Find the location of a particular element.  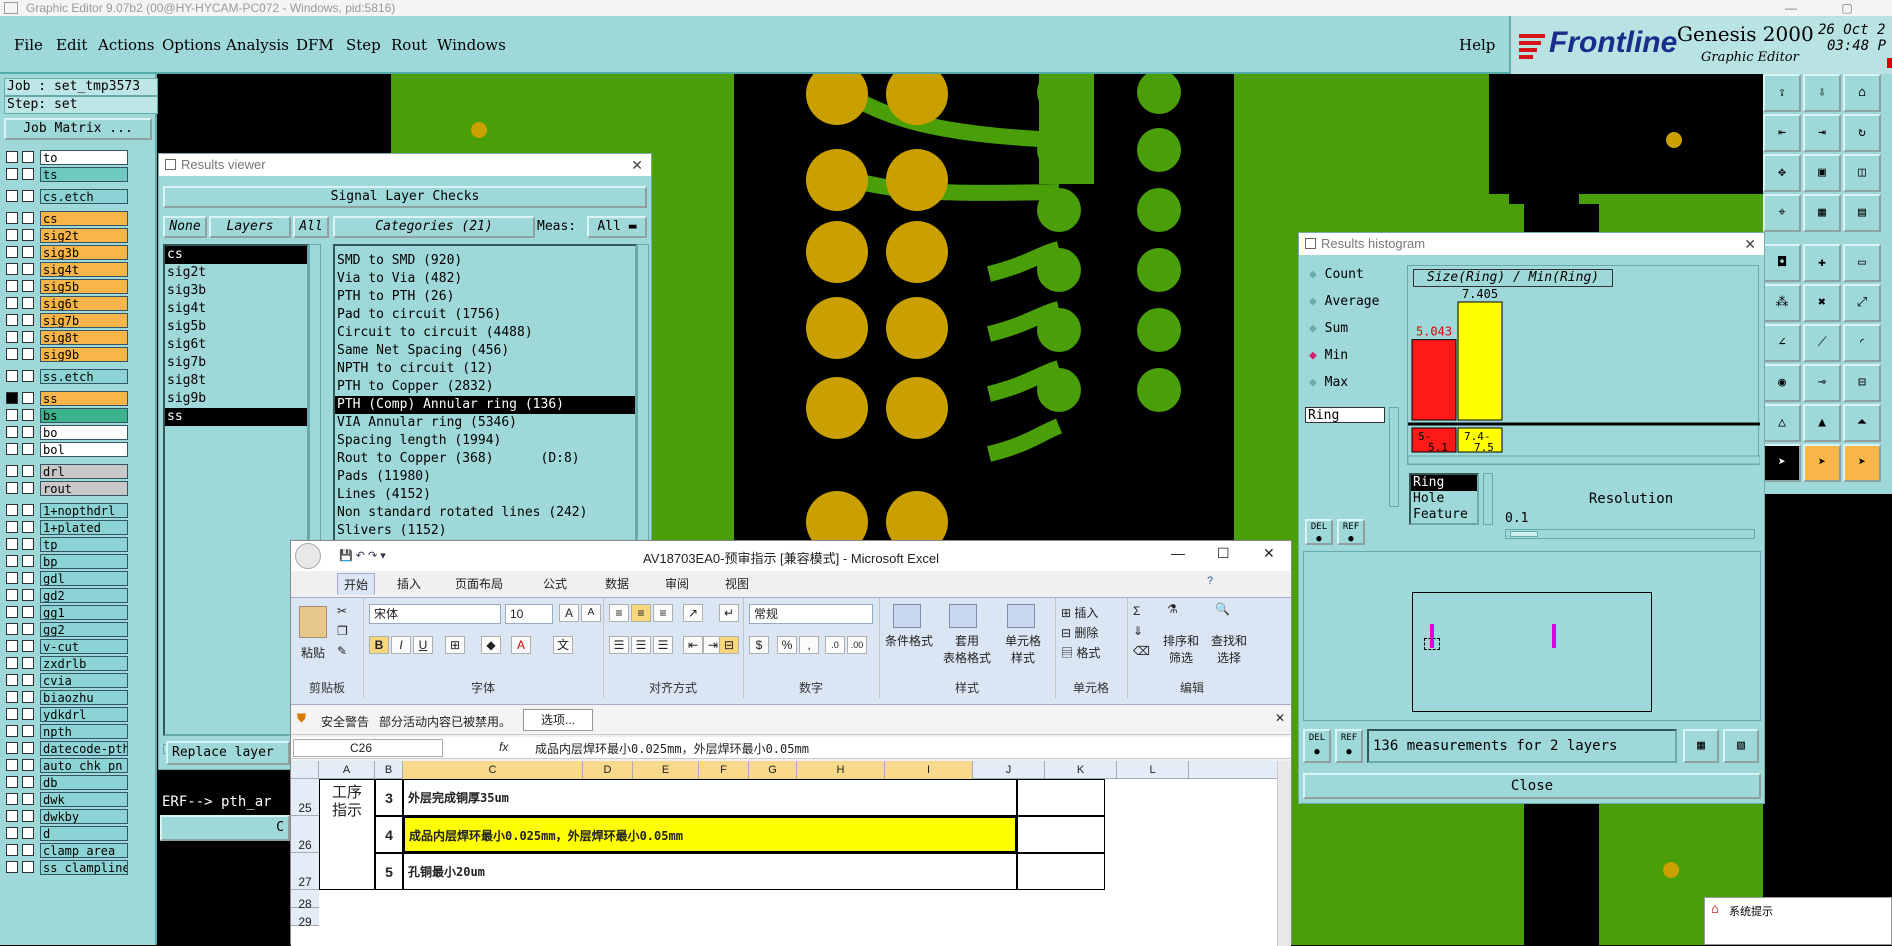

tool-tri2-icon: ▲ is located at coordinates (1822, 423).